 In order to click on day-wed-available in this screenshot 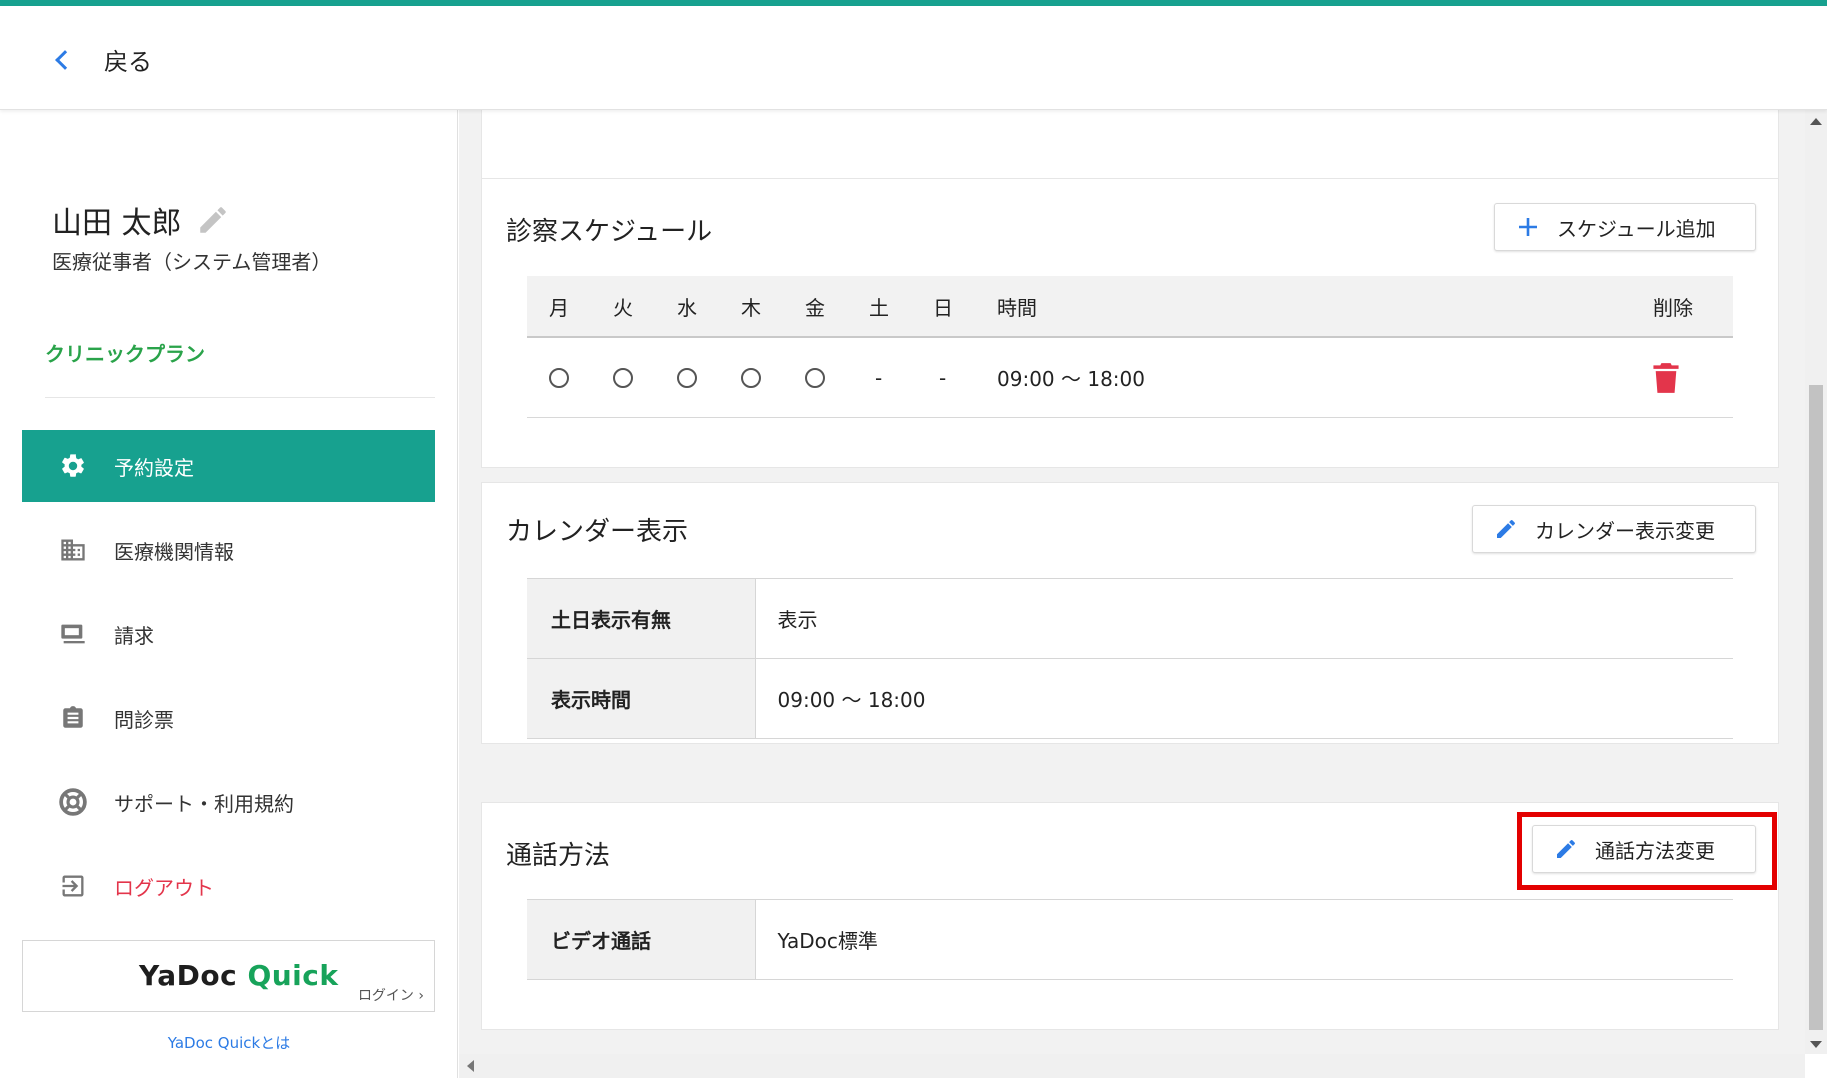, I will do `click(687, 377)`.